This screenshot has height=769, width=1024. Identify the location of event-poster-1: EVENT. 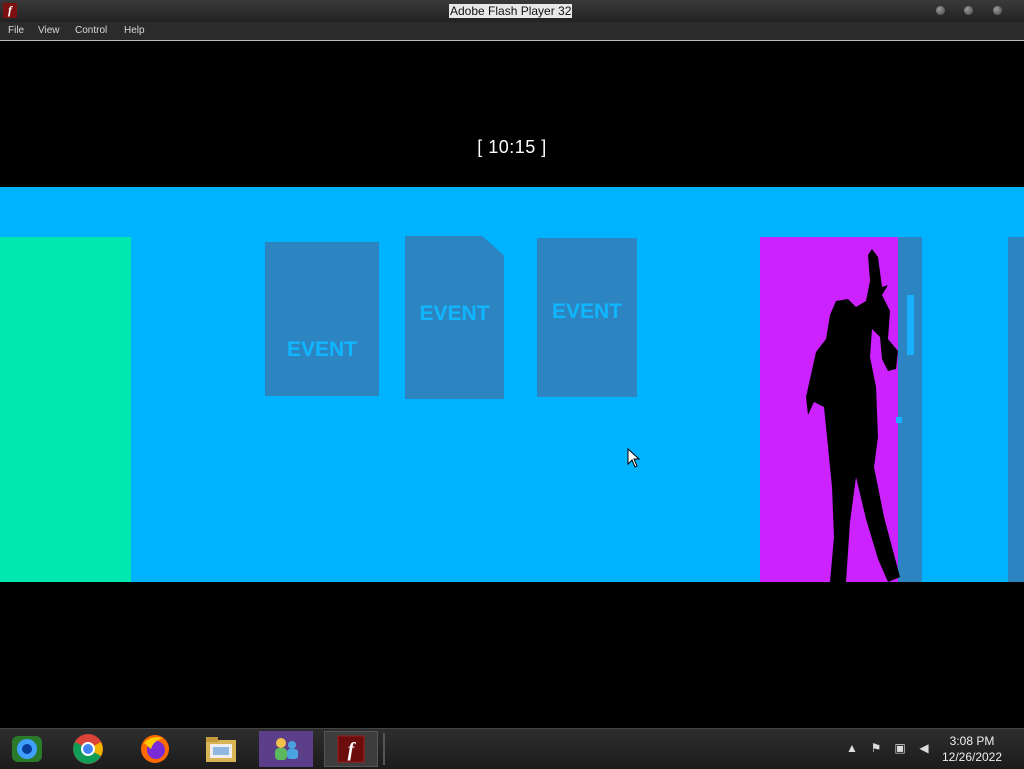
(322, 319).